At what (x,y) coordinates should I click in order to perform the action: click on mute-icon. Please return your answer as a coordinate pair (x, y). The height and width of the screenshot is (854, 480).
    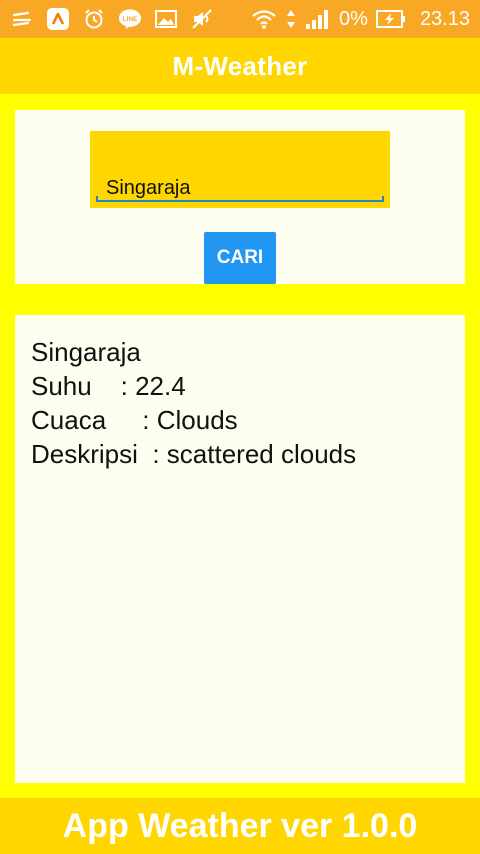
    Looking at the image, I should click on (202, 19).